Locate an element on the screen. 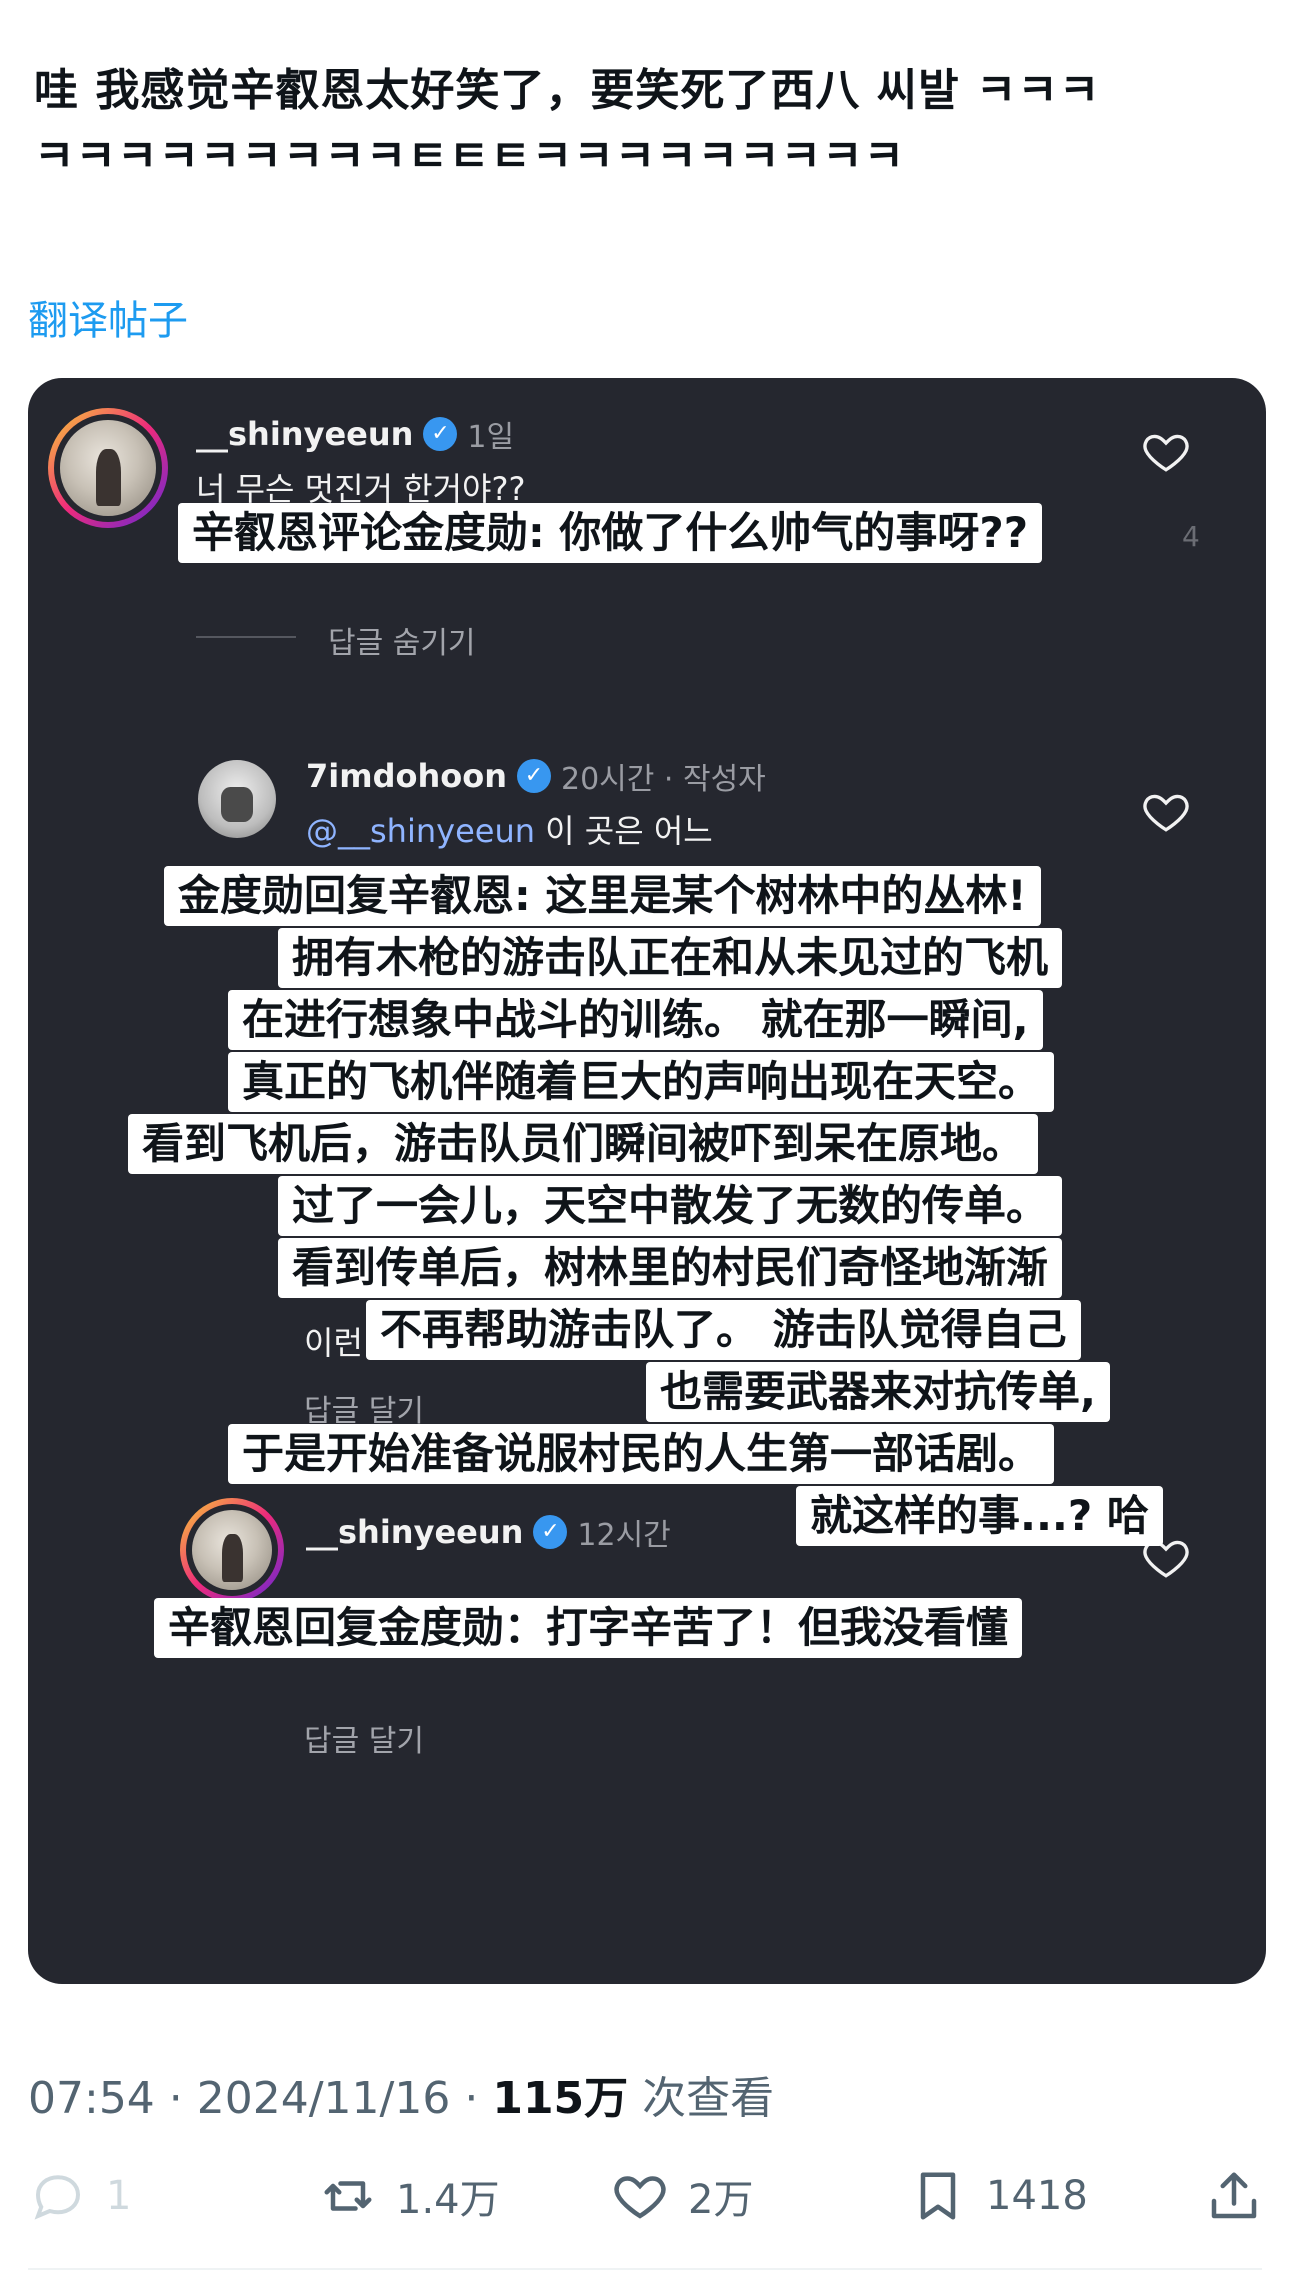 This screenshot has width=1290, height=2290. like-button: 2万 is located at coordinates (681, 2196).